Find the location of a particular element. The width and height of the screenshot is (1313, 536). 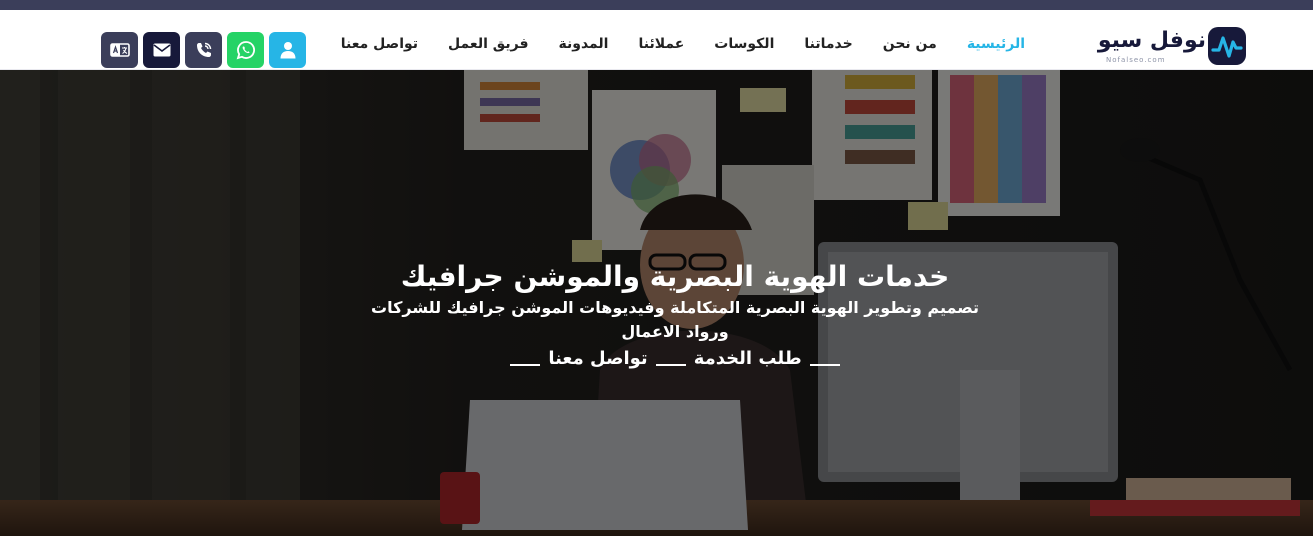

nav-item-about: من نحن is located at coordinates (910, 44).